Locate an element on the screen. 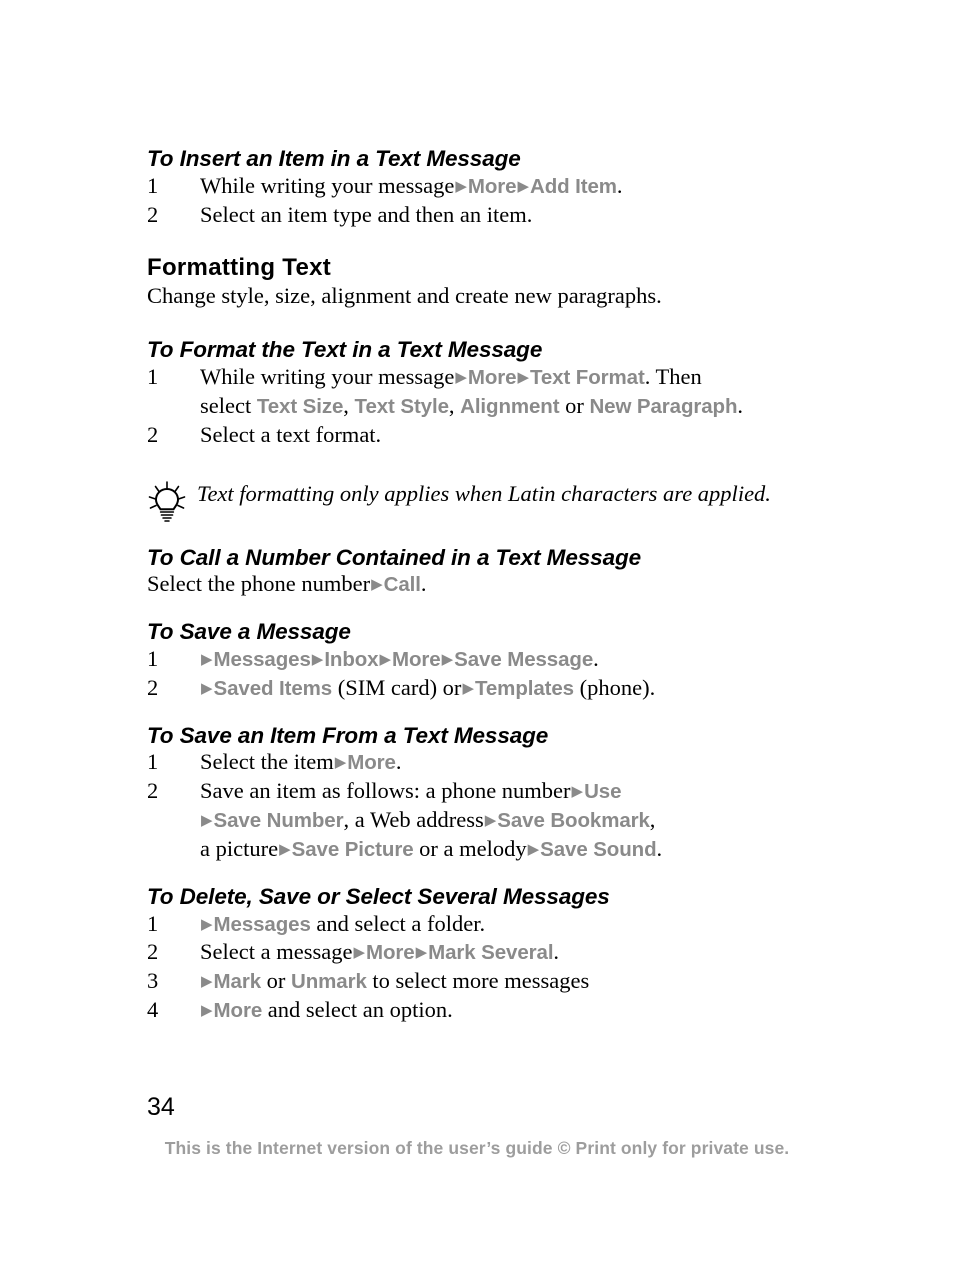  ui-term-unmark: Unmark is located at coordinates (329, 981).